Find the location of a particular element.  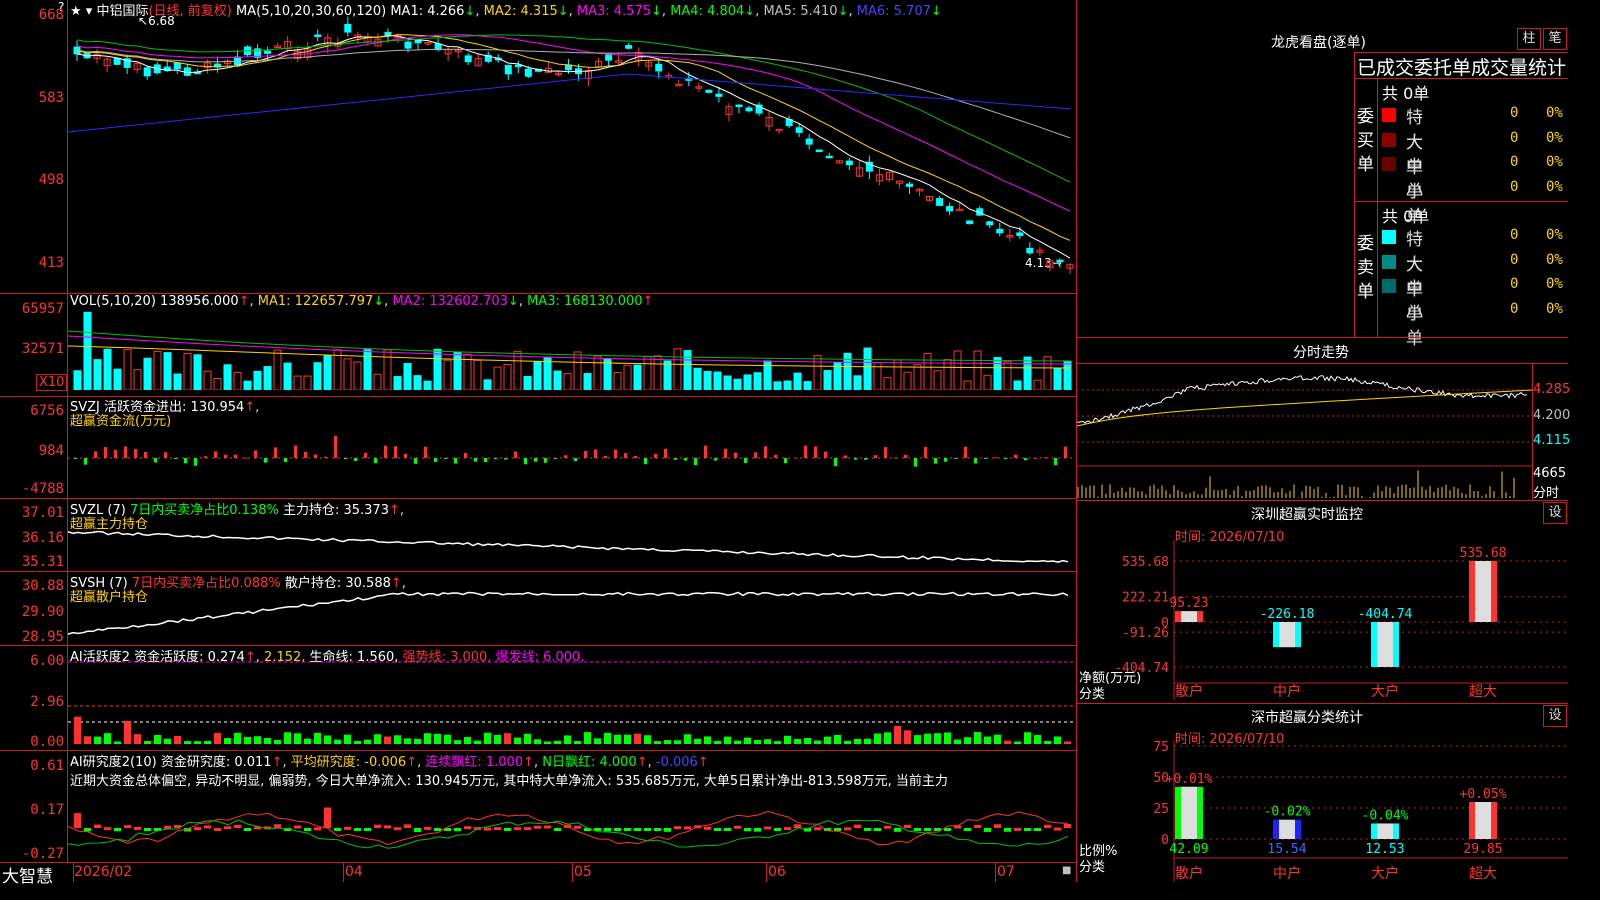

ma6-line is located at coordinates (570, 103).